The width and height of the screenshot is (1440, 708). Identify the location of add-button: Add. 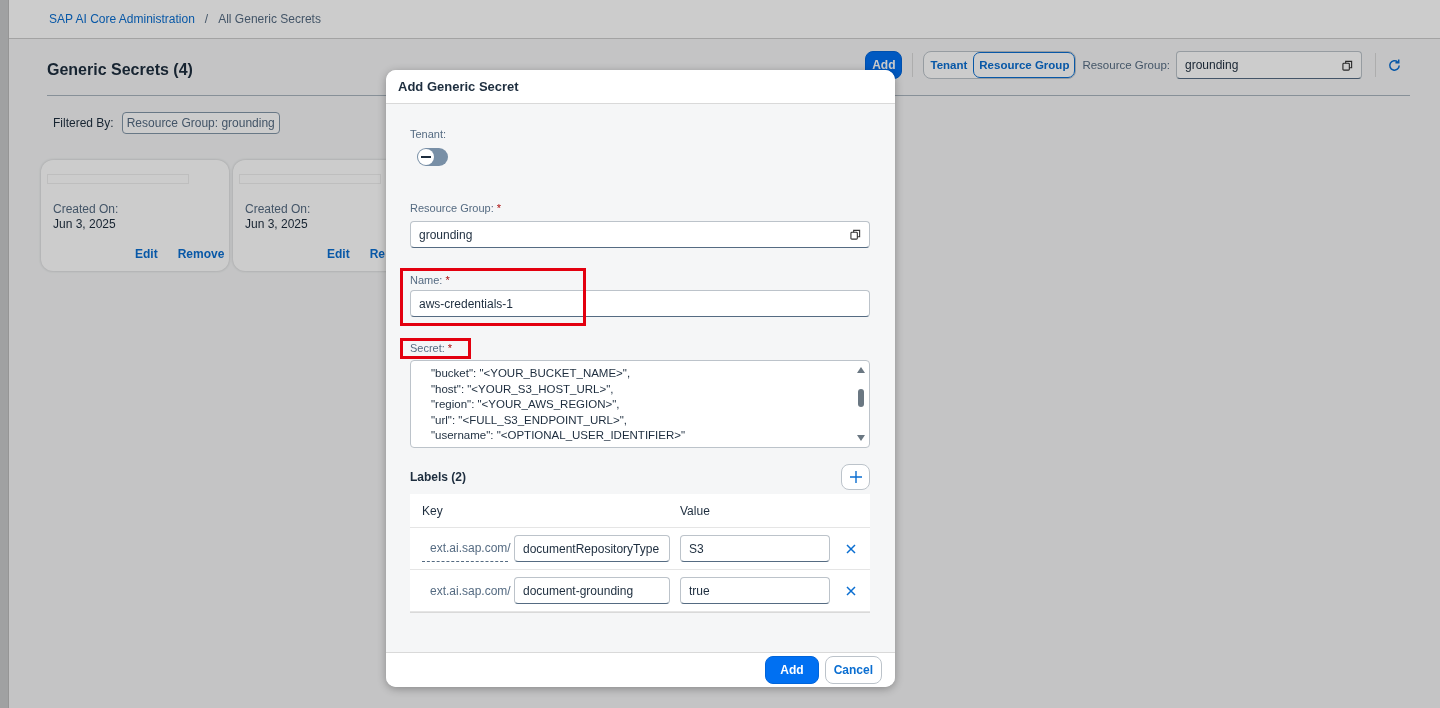
(792, 670).